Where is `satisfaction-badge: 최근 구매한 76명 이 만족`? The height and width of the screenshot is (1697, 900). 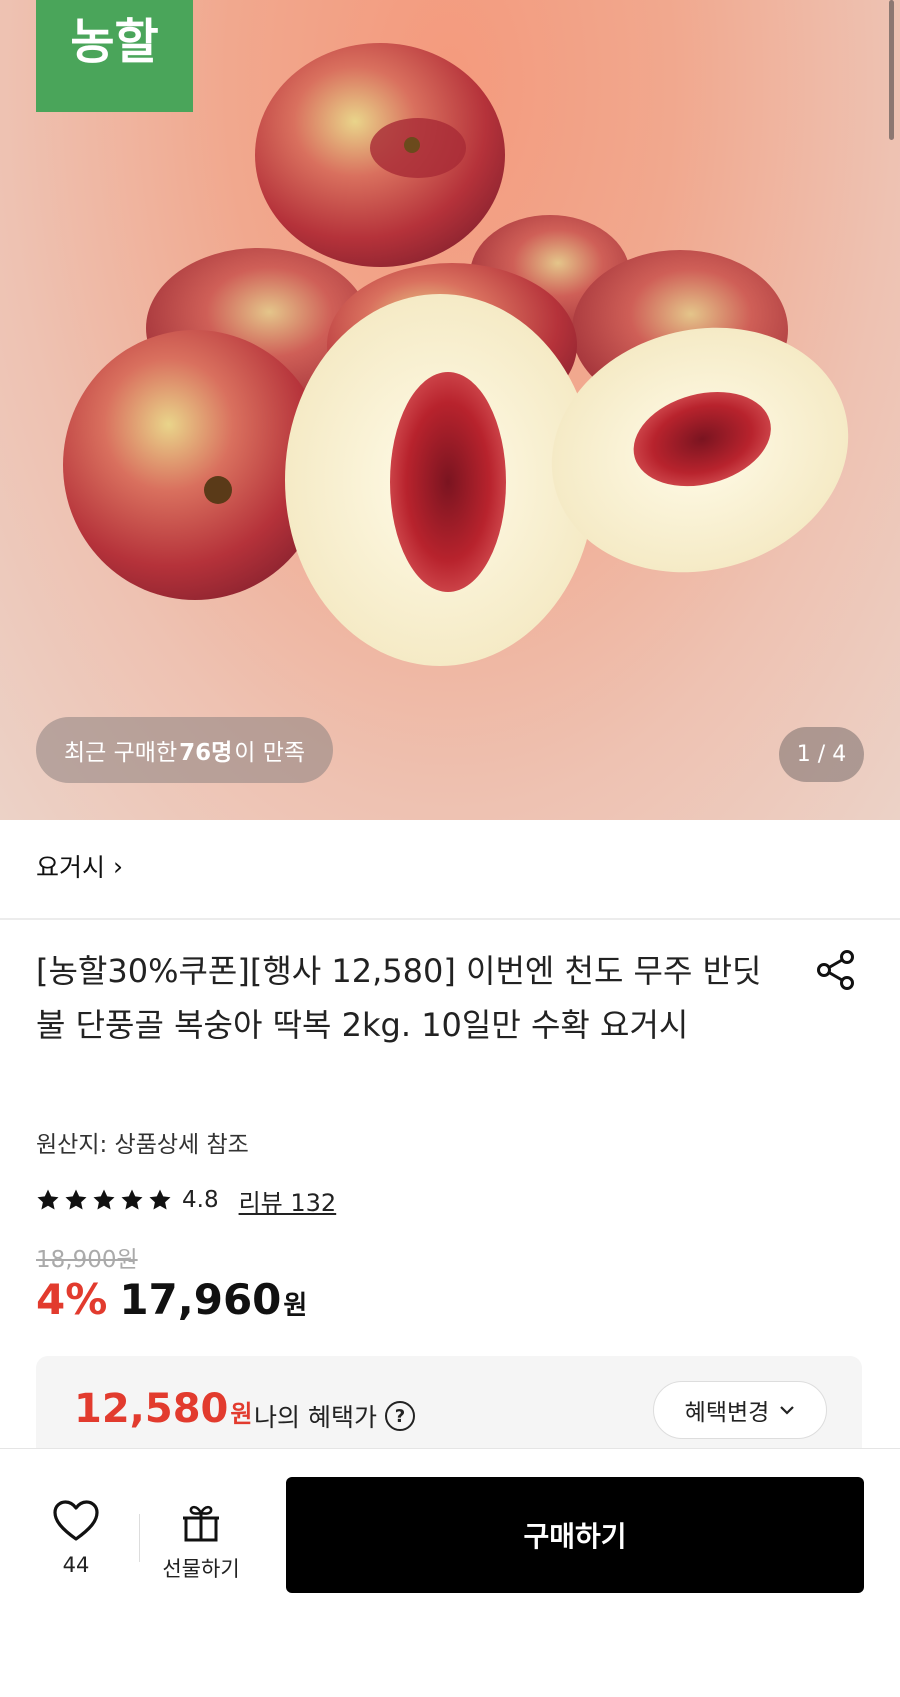 satisfaction-badge: 최근 구매한 76명 이 만족 is located at coordinates (185, 750).